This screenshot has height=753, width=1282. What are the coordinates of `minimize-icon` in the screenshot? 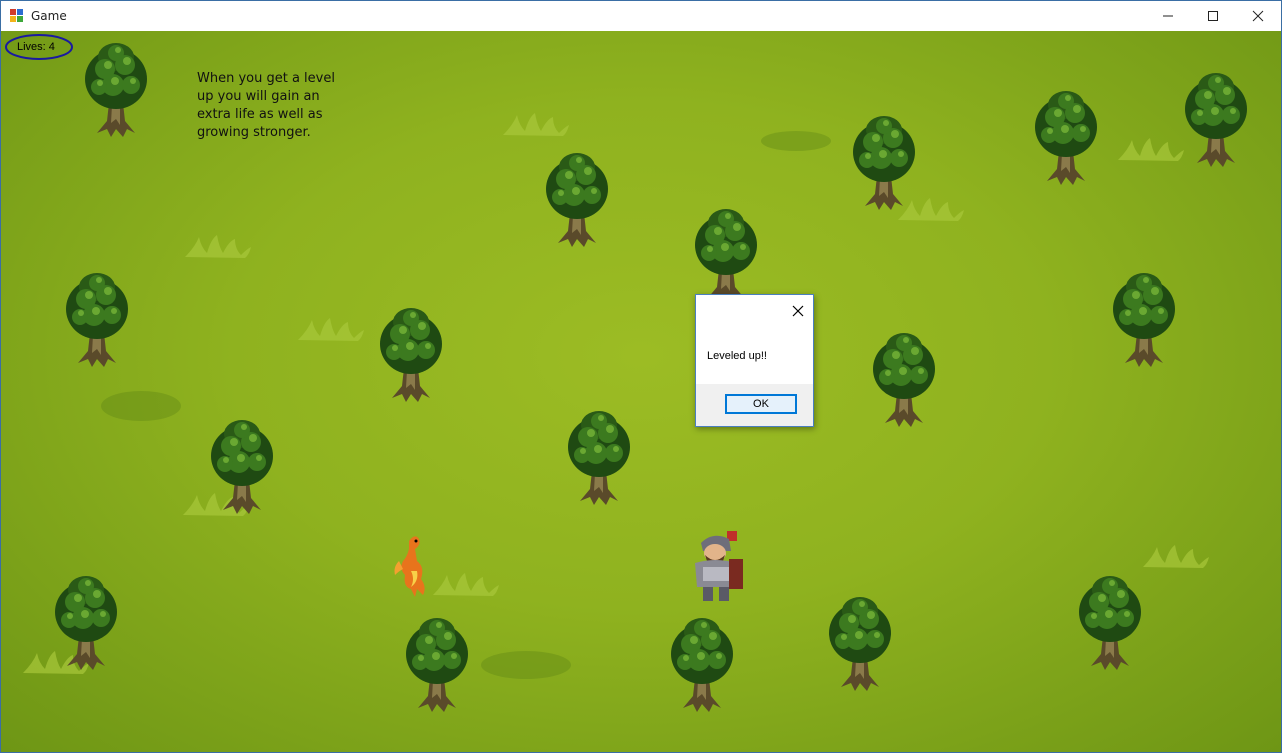 It's located at (1168, 16).